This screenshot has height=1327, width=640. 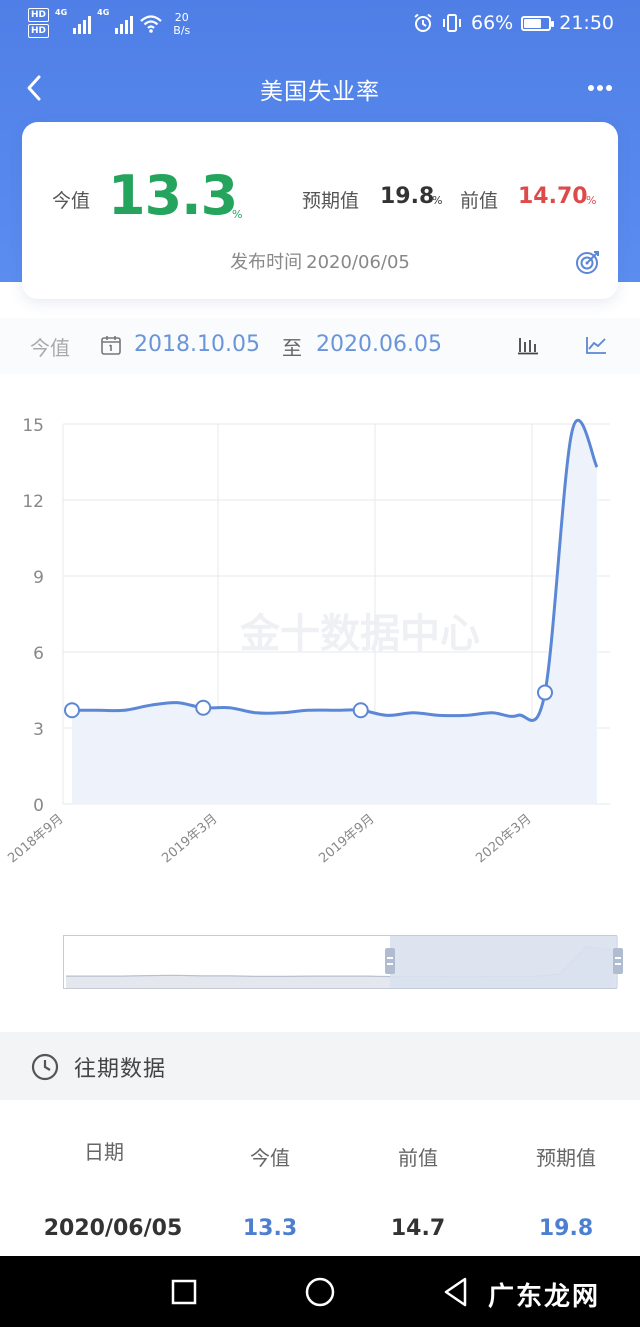 I want to click on y-tick-label-2: 6, so click(x=38, y=654).